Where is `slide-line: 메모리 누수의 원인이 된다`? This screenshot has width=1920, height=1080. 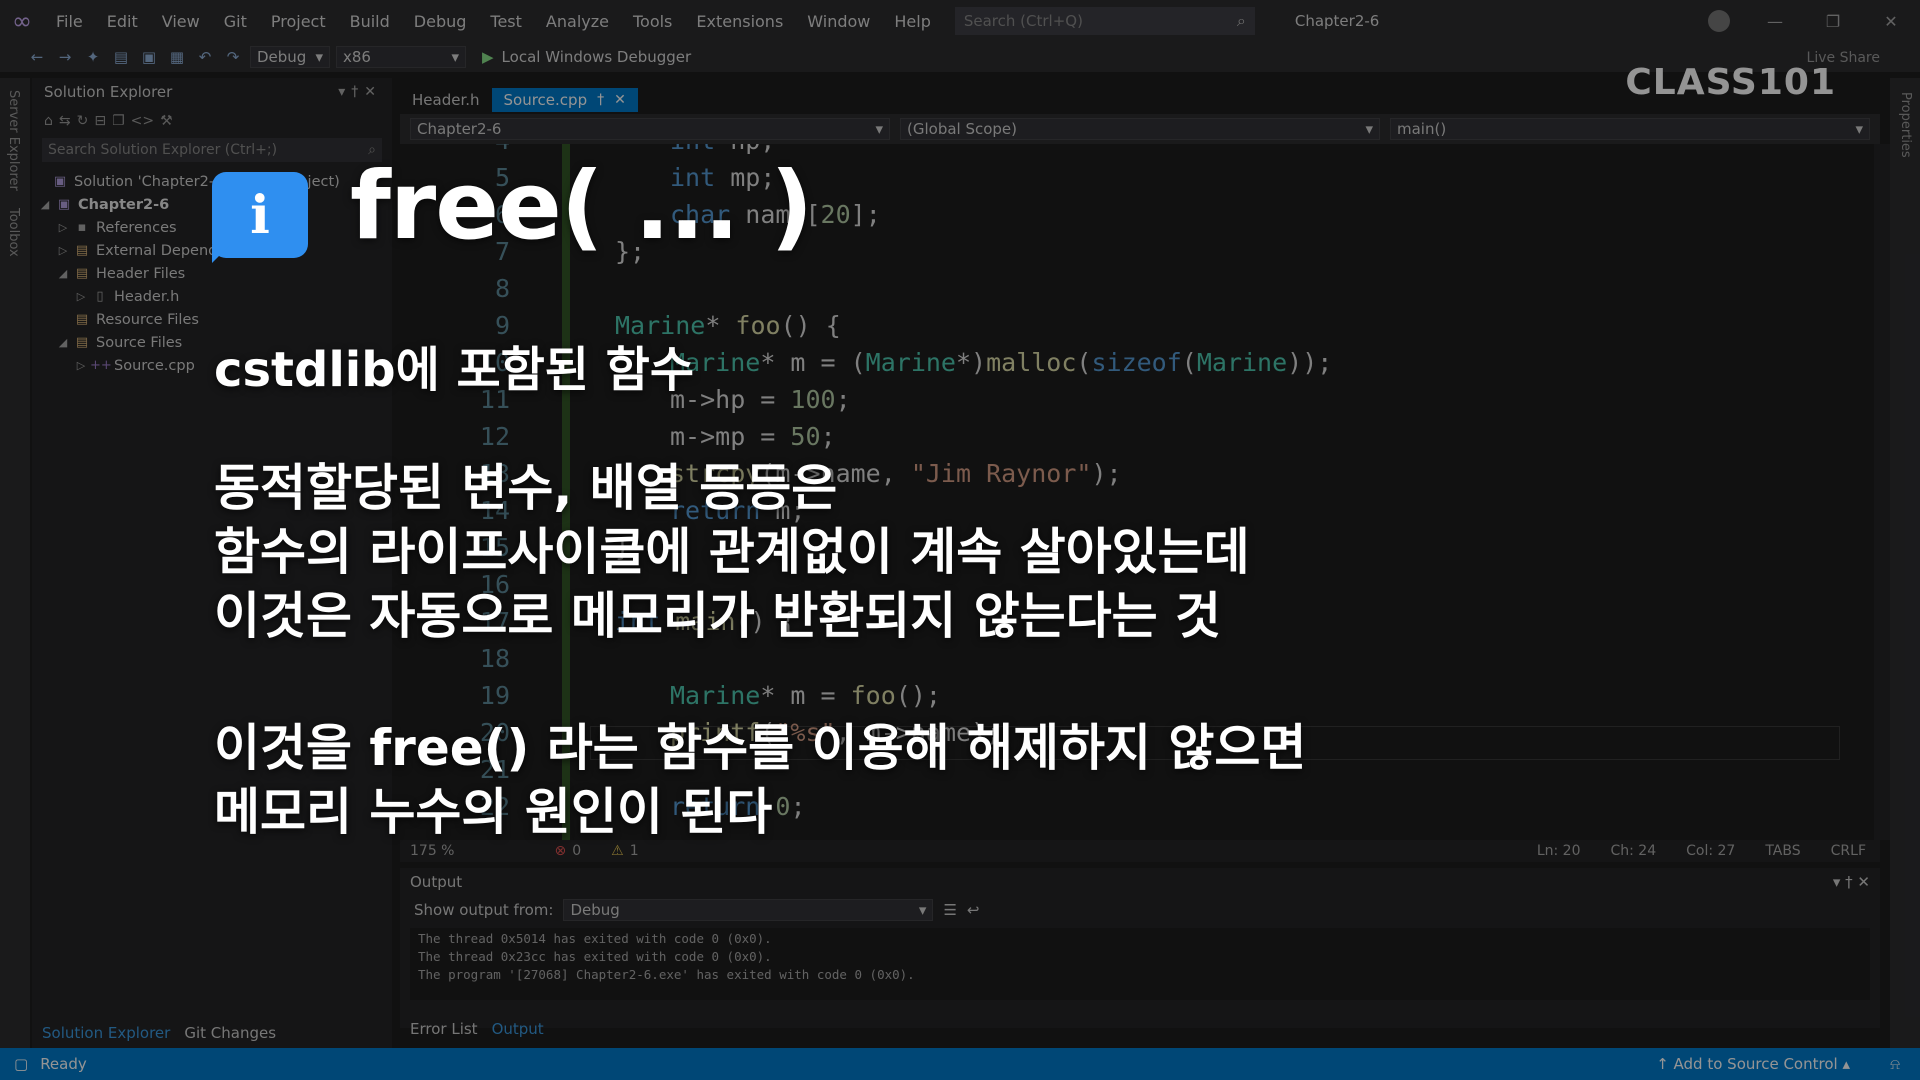
slide-line: 메모리 누수의 원인이 된다 is located at coordinates (493, 812).